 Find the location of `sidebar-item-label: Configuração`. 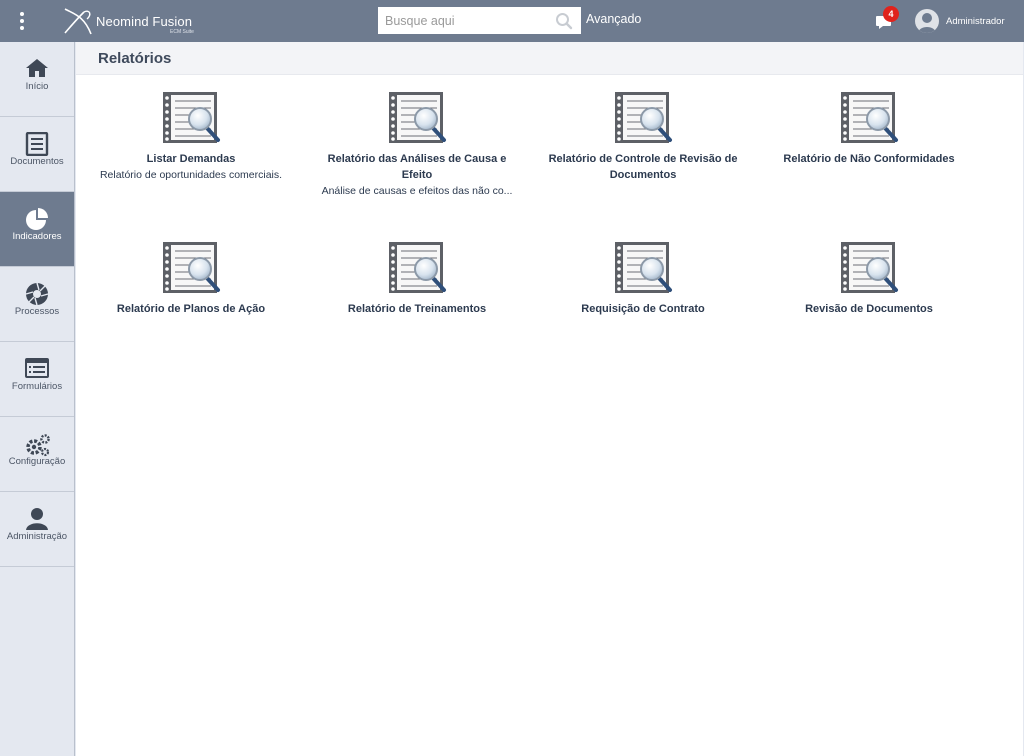

sidebar-item-label: Configuração is located at coordinates (37, 461).